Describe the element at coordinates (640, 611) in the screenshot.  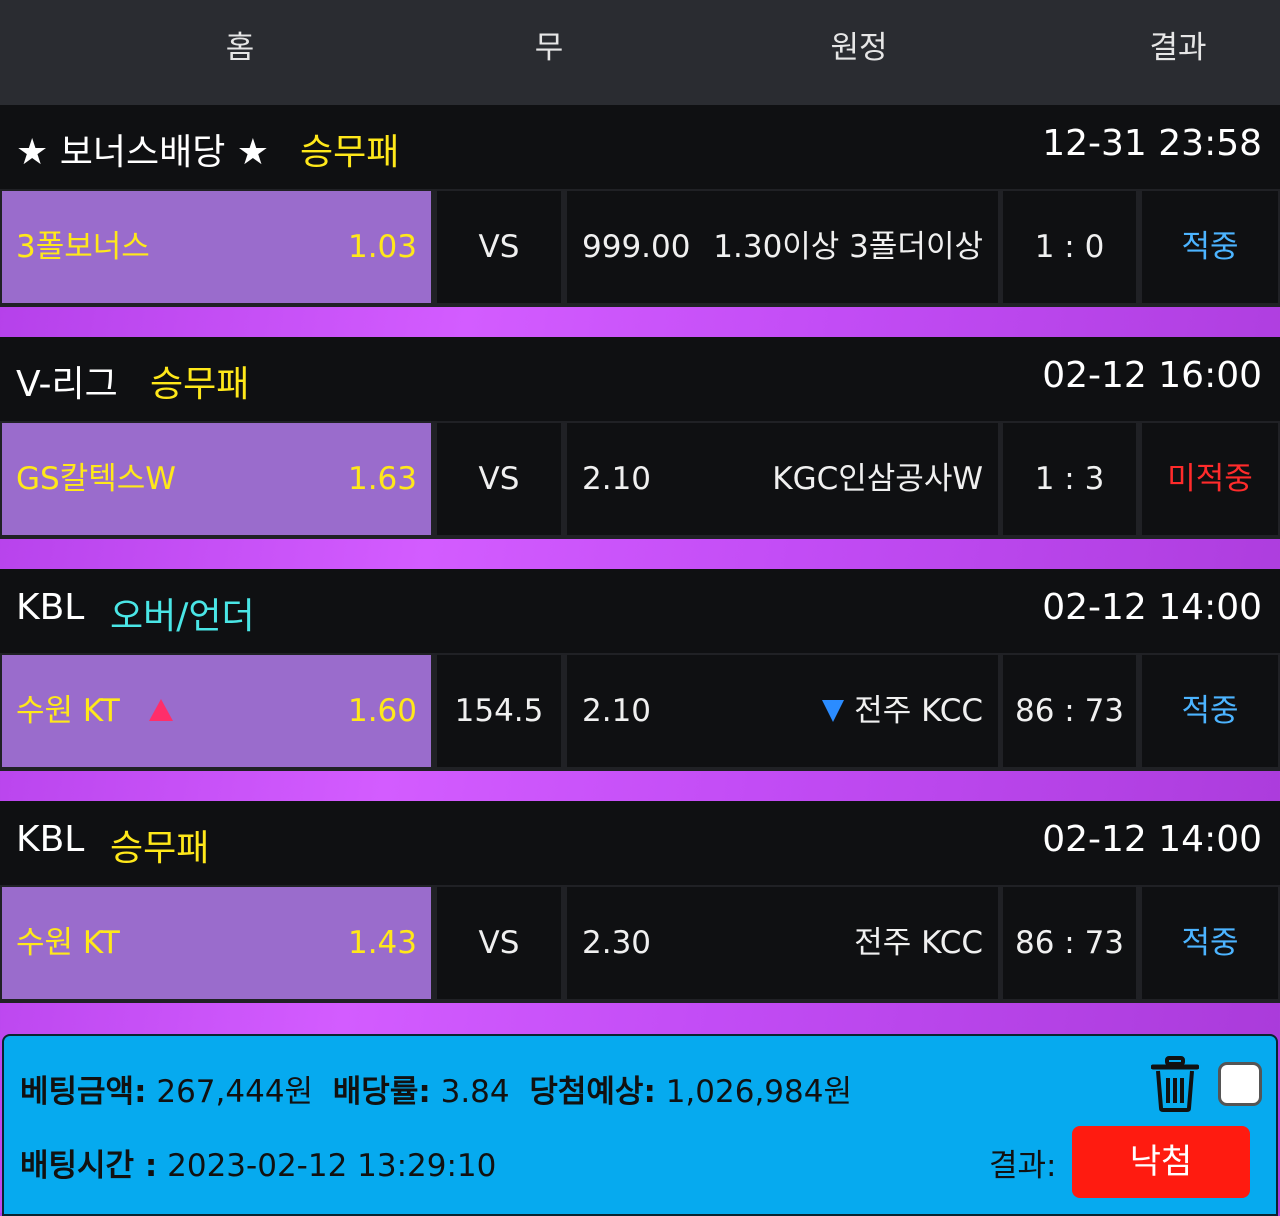
I see `group-title: KBL 오버/언더 02-12 14:00` at that location.